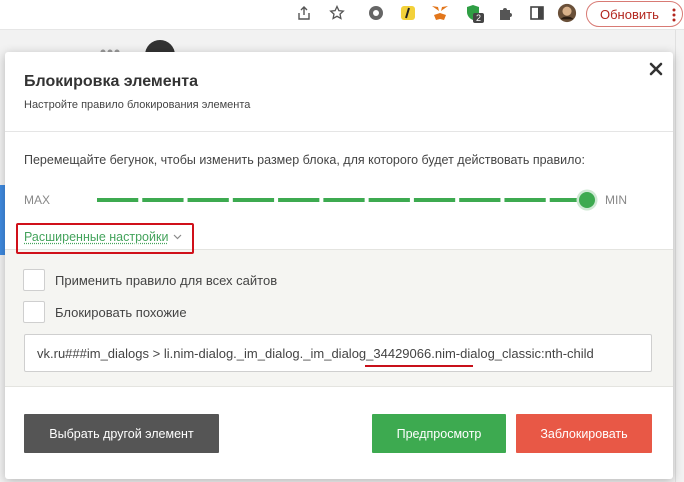 This screenshot has height=482, width=684. Describe the element at coordinates (479, 18) in the screenshot. I see `extension-badge: 2` at that location.